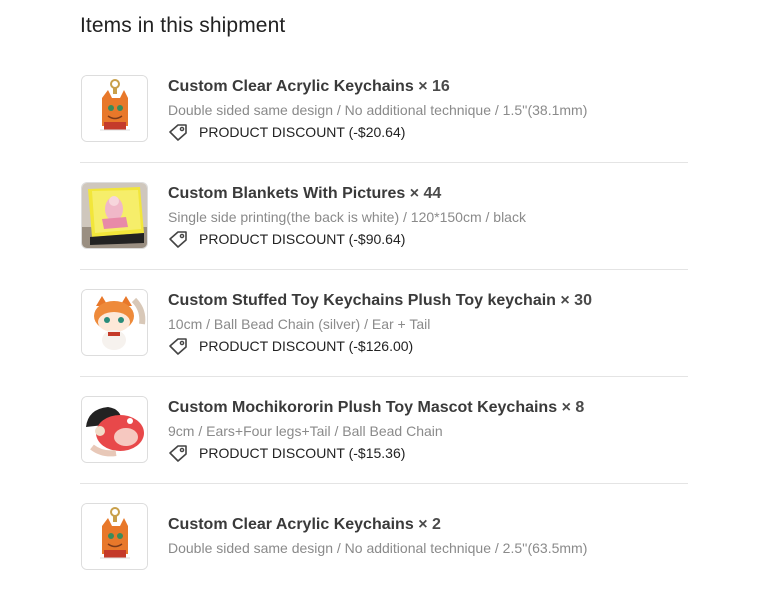 Image resolution: width=774 pixels, height=595 pixels. I want to click on product-title: Custom Clear Acrylic Keychains × 16, so click(428, 87).